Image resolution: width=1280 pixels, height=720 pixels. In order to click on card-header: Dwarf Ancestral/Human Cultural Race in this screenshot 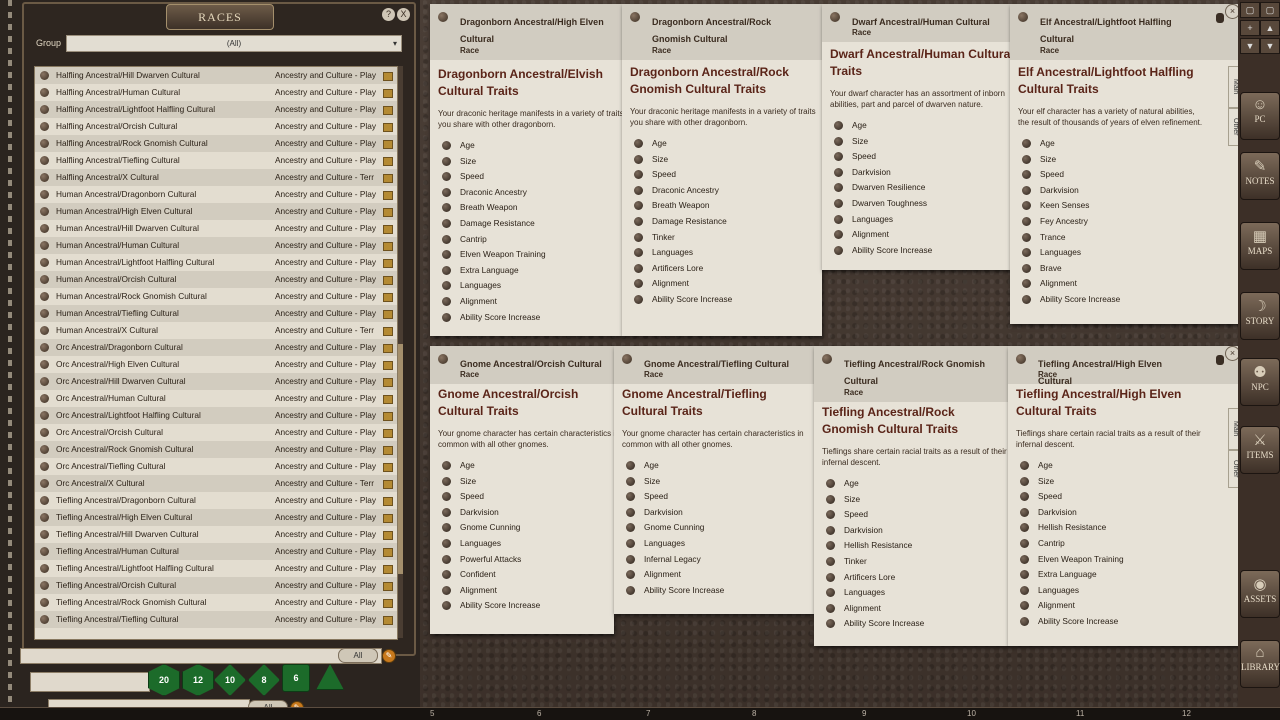, I will do `click(916, 23)`.